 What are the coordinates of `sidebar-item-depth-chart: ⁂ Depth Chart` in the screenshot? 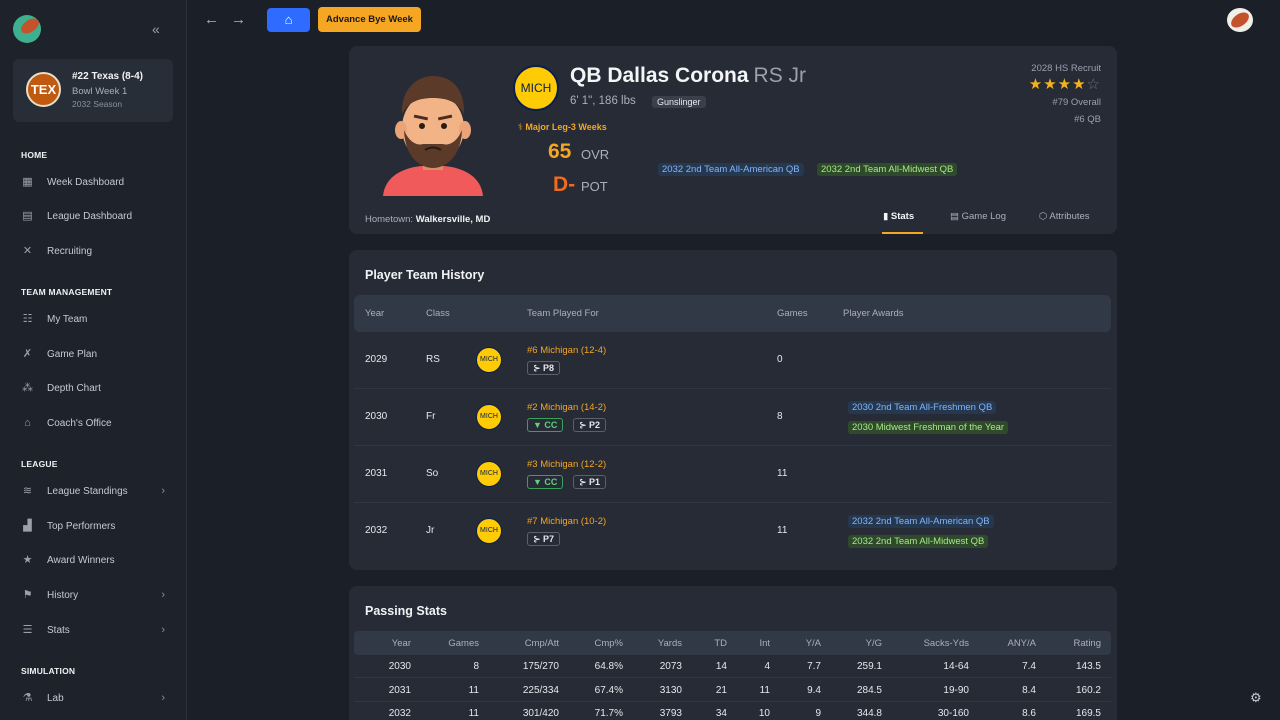 It's located at (96, 388).